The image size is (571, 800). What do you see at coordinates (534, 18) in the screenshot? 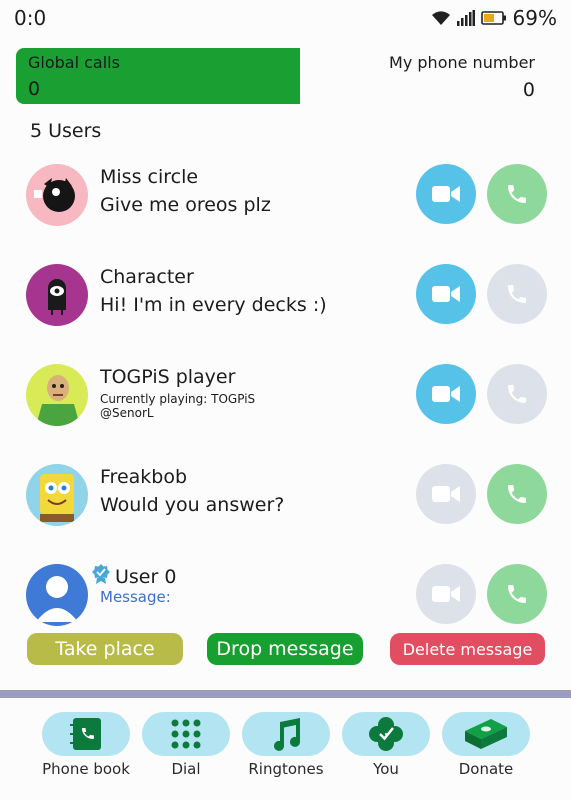
I see `battery-percent: 69%` at bounding box center [534, 18].